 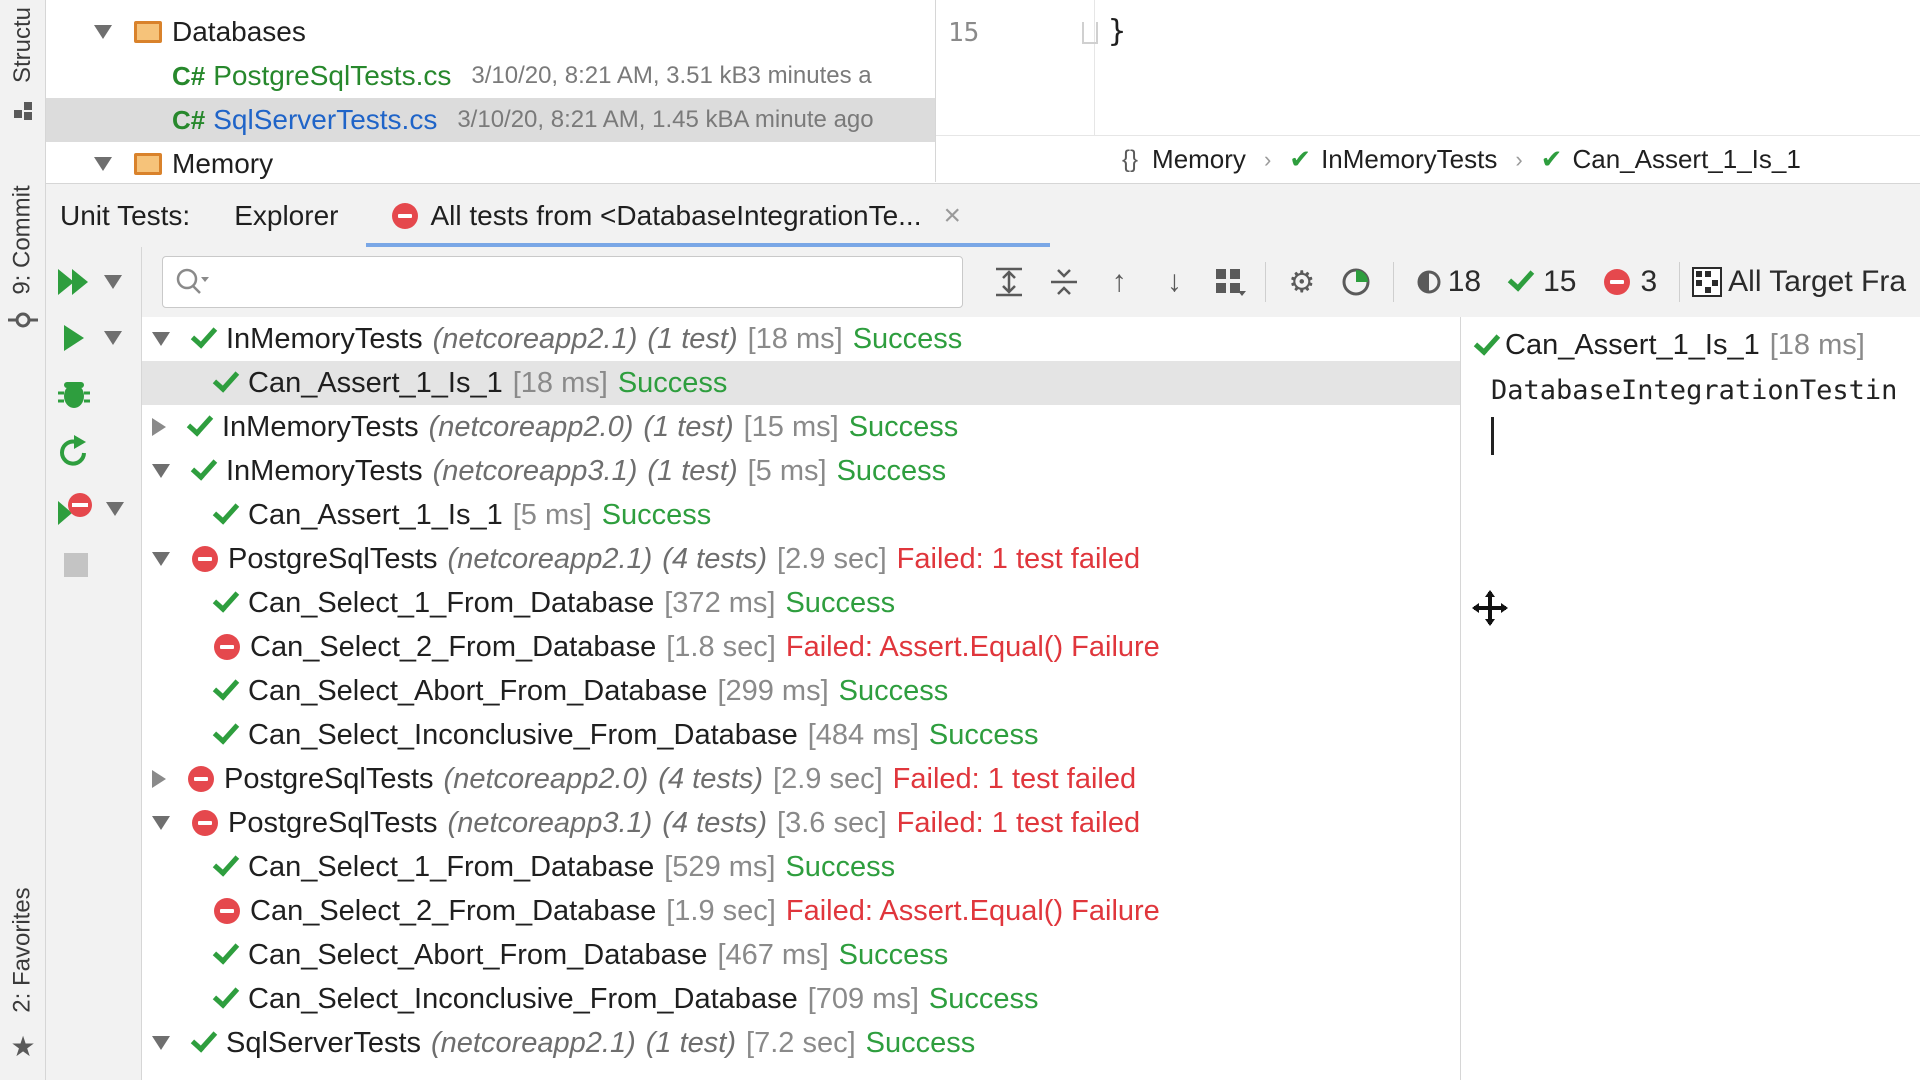 I want to click on target-framework-filter: All Target Fra, so click(x=1799, y=282).